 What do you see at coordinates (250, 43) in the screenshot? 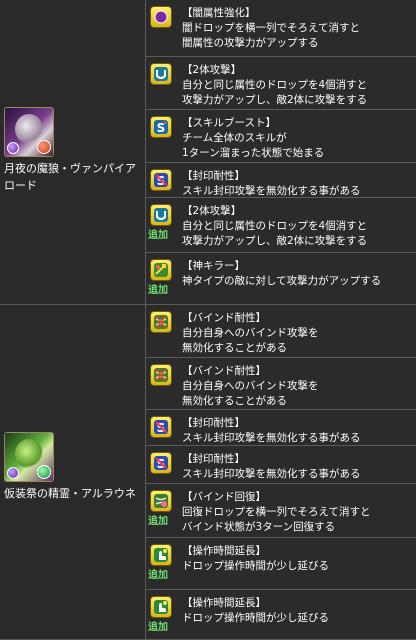
I see `awakening-description-line: 闇属性の攻撃力がアップする` at bounding box center [250, 43].